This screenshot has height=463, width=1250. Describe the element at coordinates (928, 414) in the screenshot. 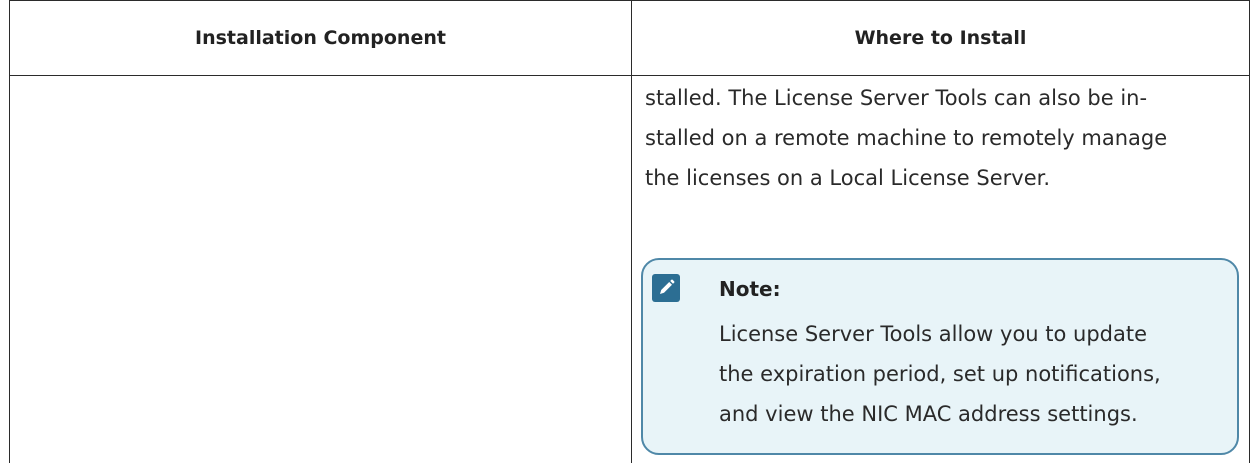

I see `note-body-line: and view the NIC MAC address settings.` at that location.